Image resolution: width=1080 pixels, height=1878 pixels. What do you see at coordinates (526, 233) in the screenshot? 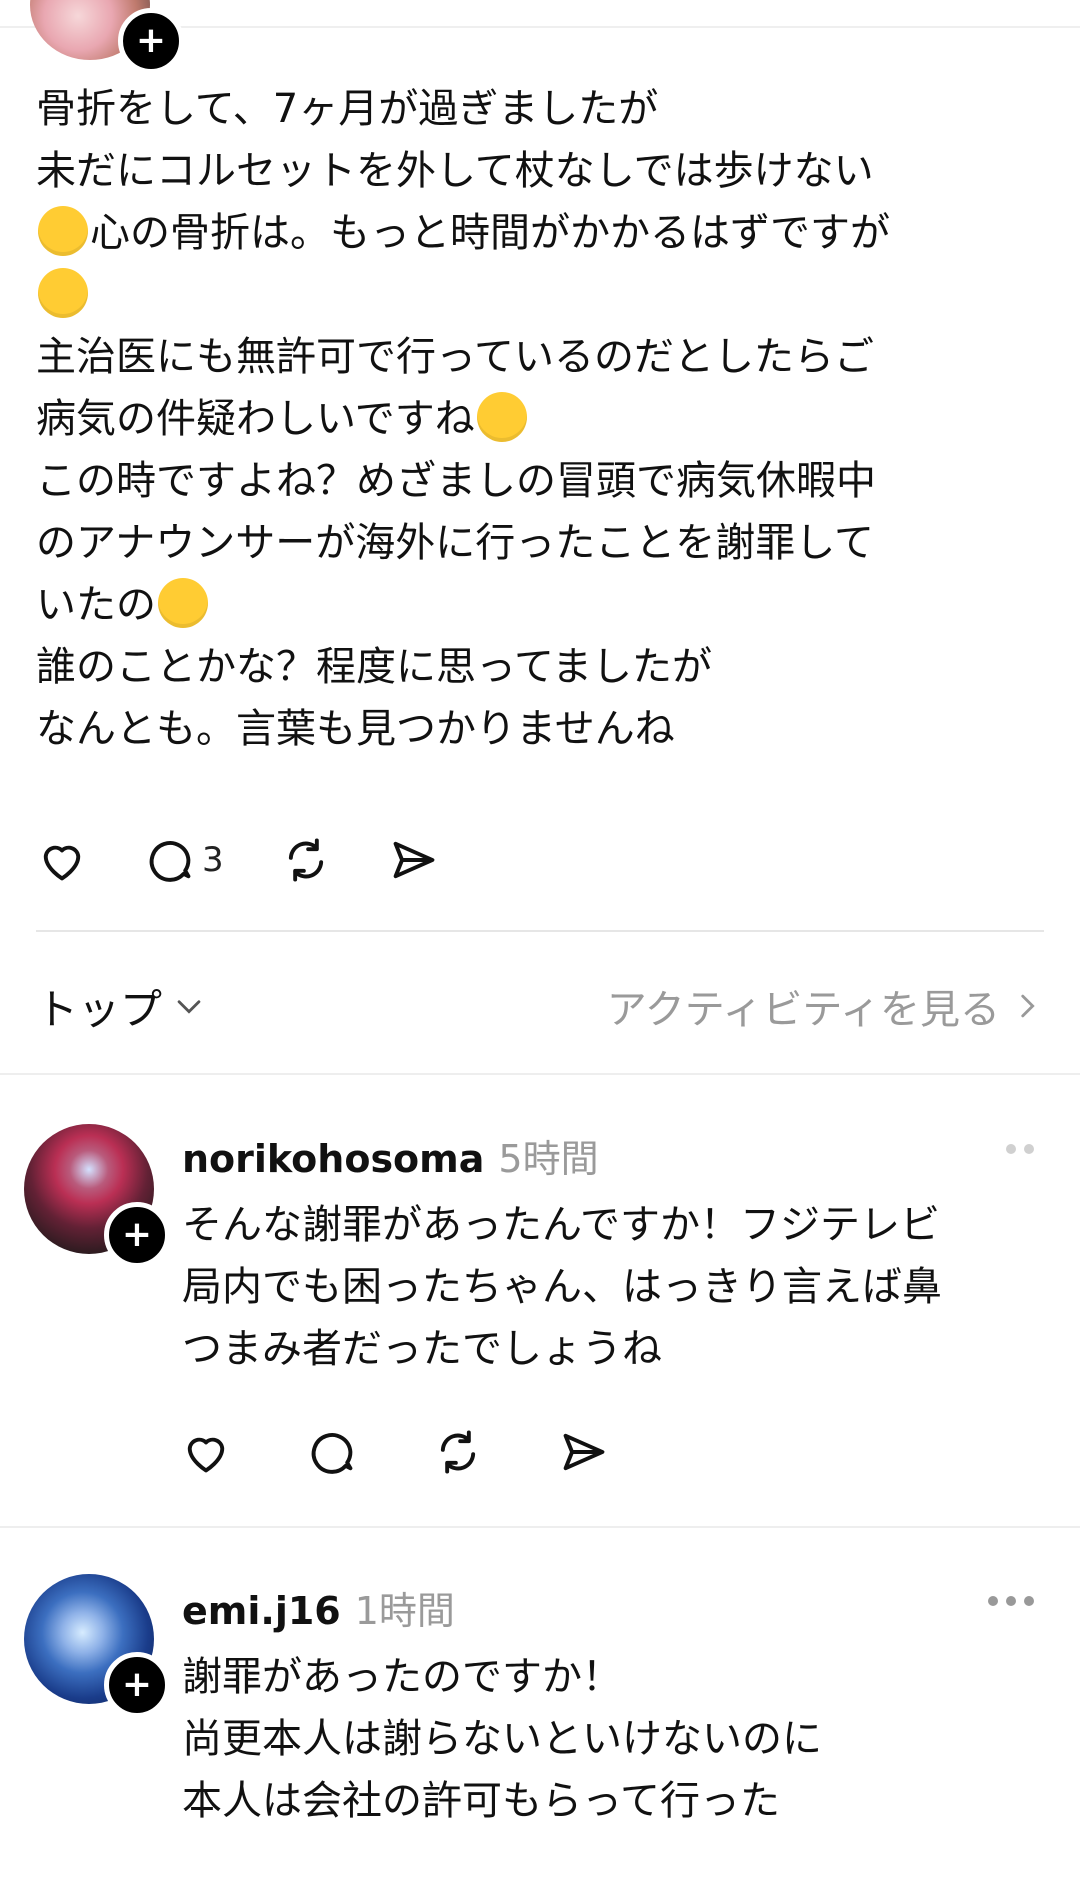
I see `post-line: 心の骨折は。もっと時間がかかるはずですが` at bounding box center [526, 233].